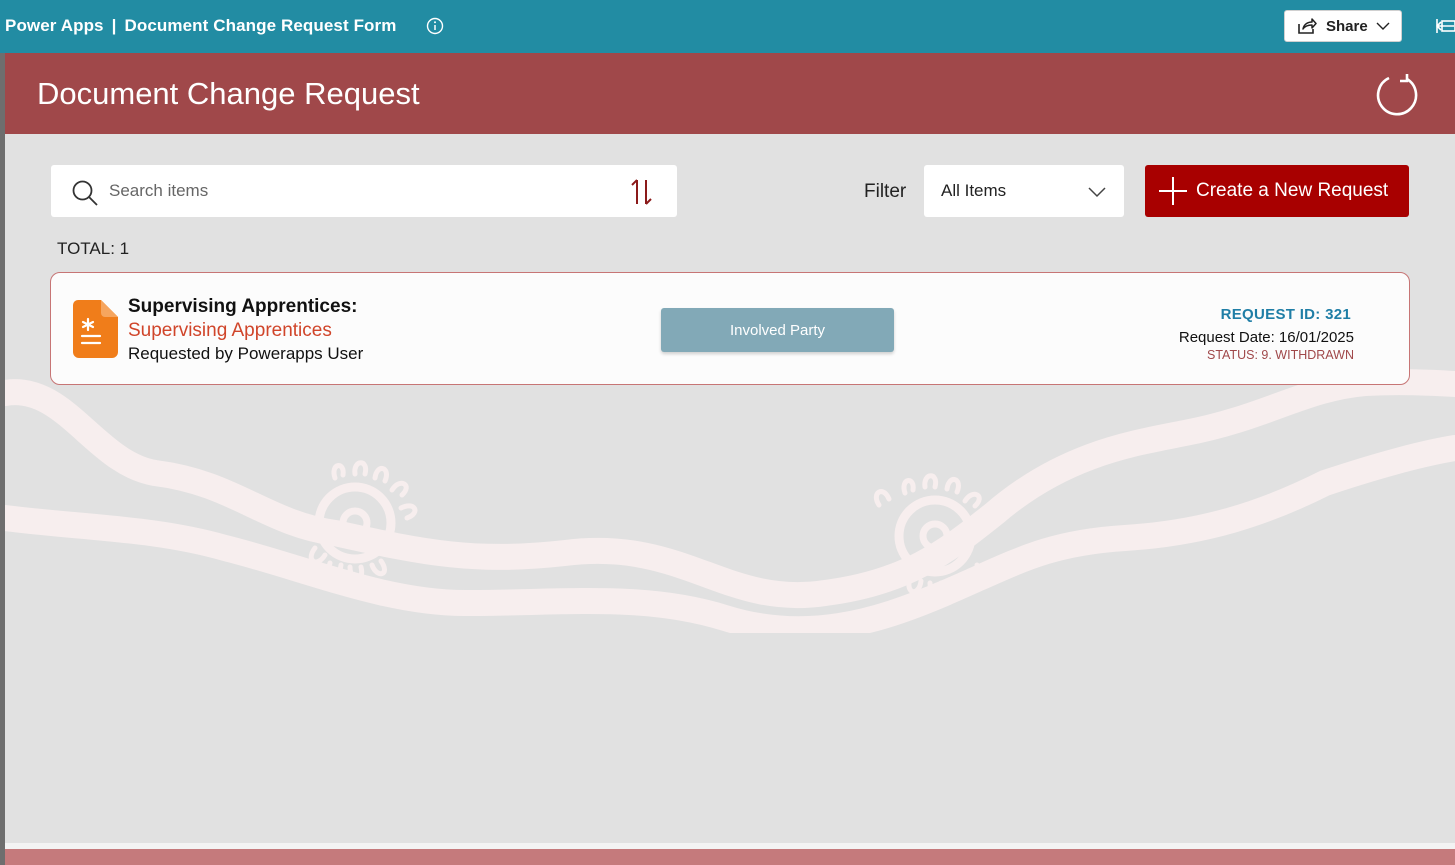 This screenshot has width=1455, height=865. What do you see at coordinates (730, 93) in the screenshot?
I see `app-header: Document Change Request` at bounding box center [730, 93].